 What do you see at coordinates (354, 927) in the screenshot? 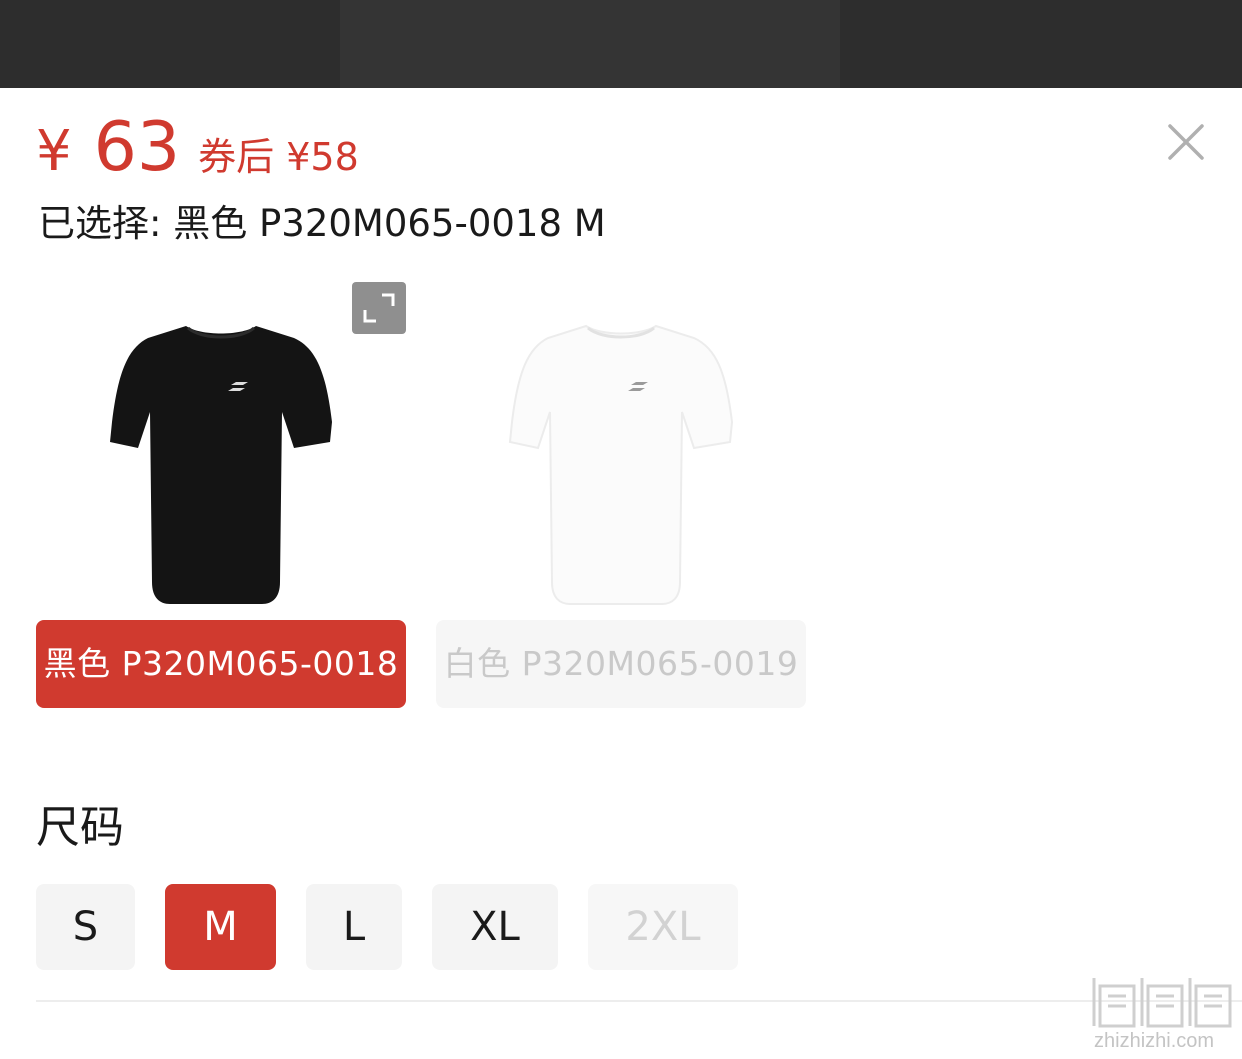
I see `size-option-l: L` at bounding box center [354, 927].